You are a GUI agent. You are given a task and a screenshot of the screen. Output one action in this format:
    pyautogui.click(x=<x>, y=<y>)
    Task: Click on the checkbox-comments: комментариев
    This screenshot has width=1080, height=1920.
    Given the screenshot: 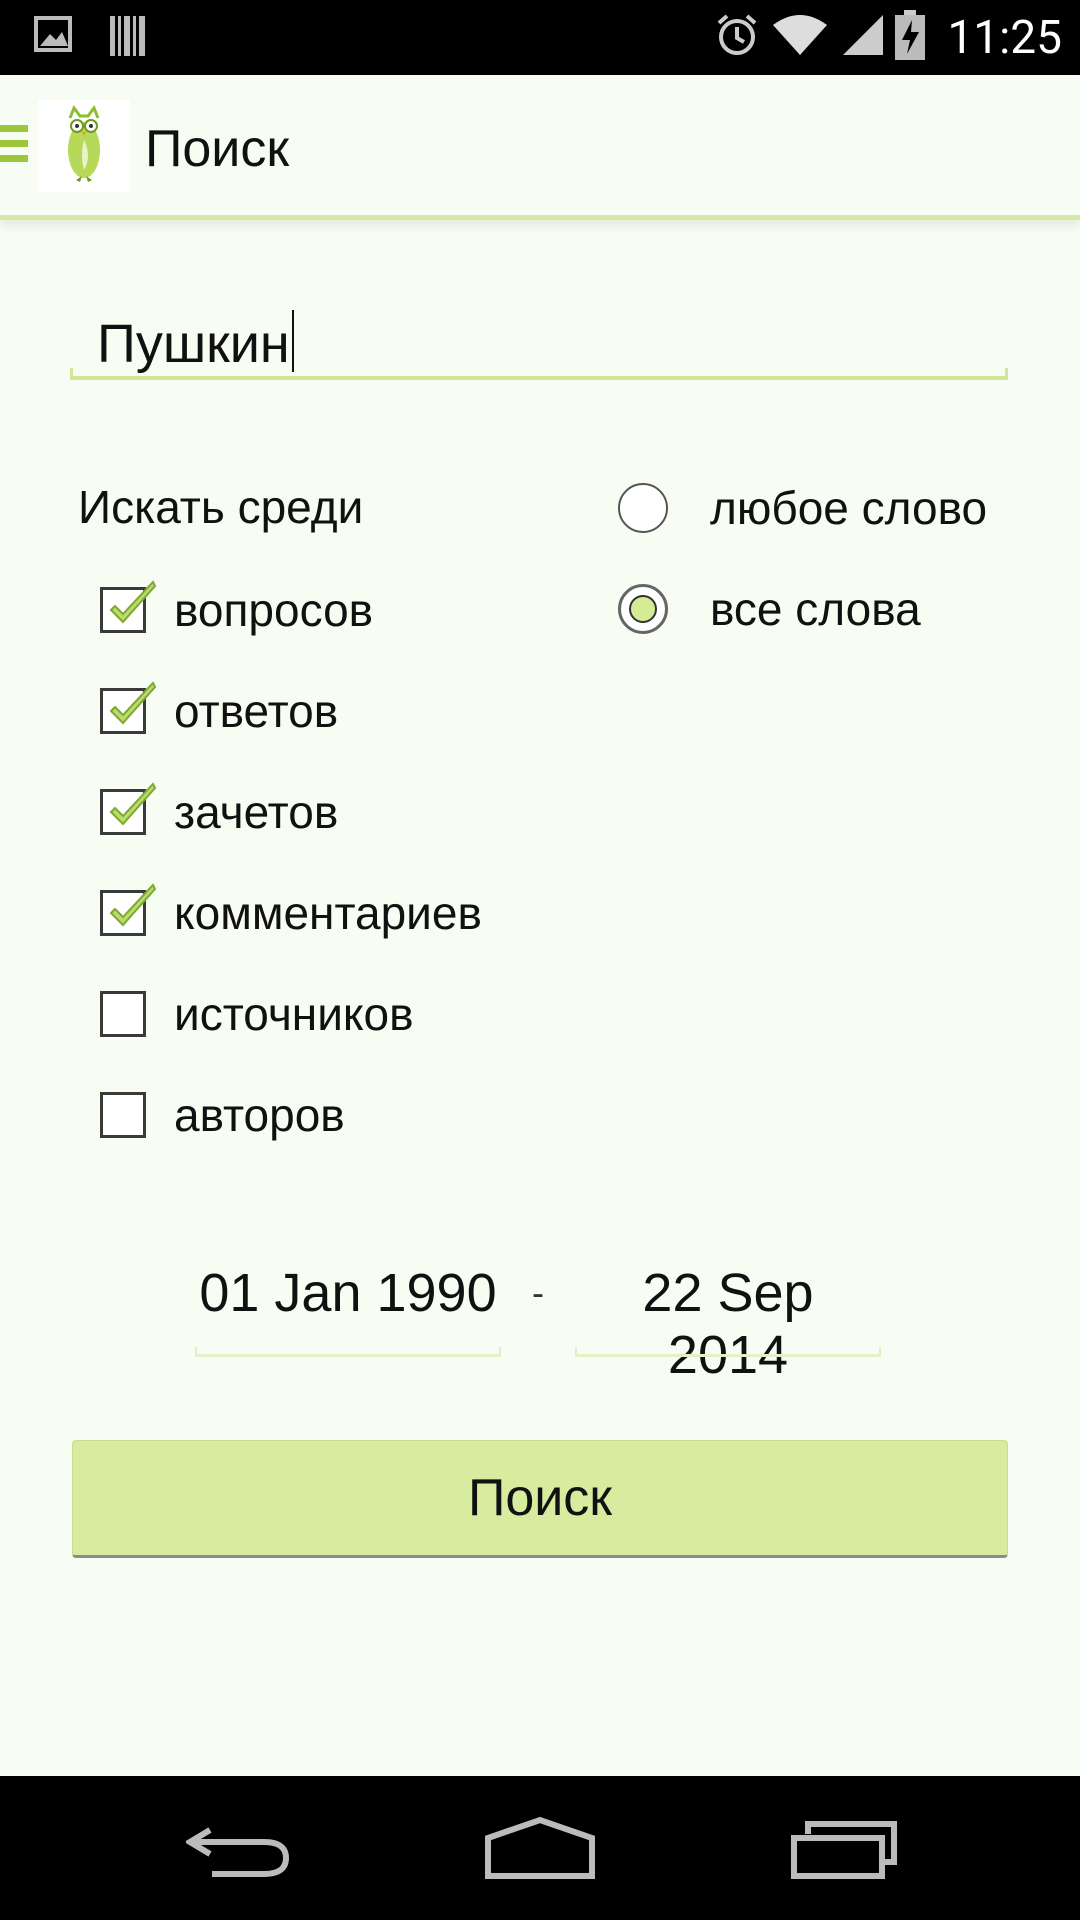 What is the action you would take?
    pyautogui.click(x=291, y=913)
    